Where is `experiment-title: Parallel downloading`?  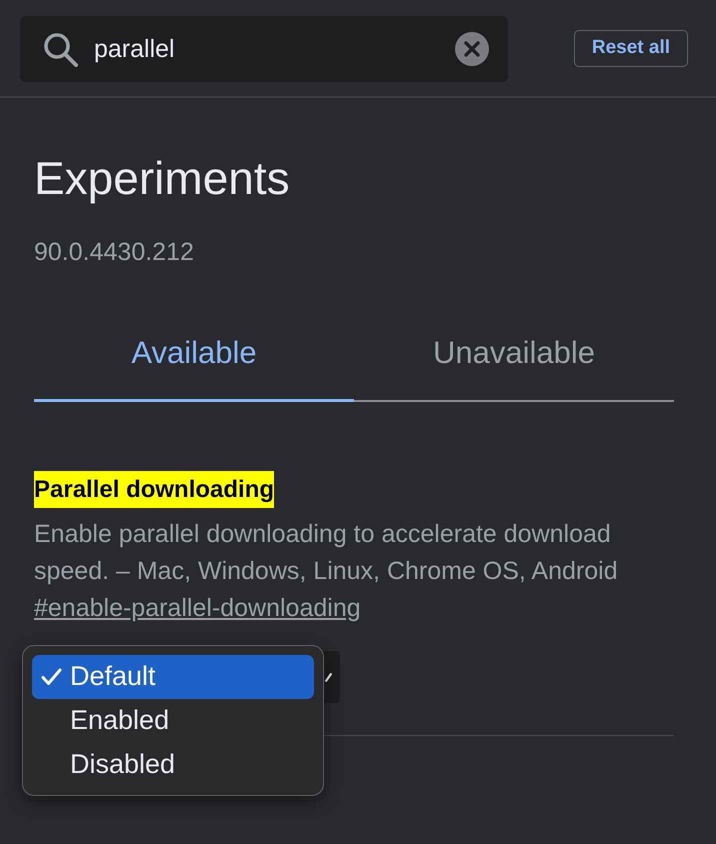 experiment-title: Parallel downloading is located at coordinates (154, 489).